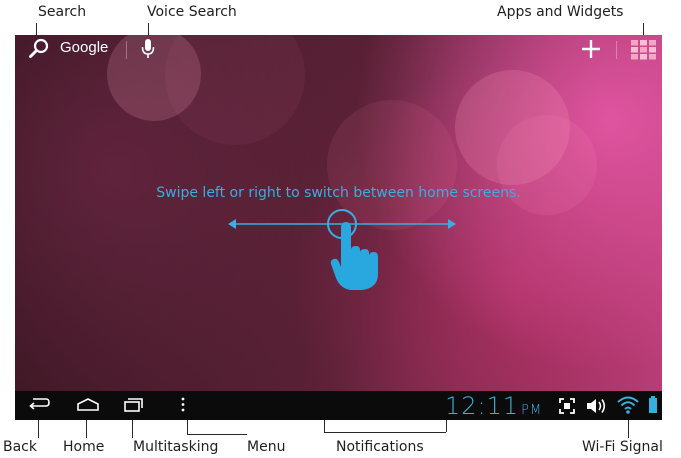 The width and height of the screenshot is (681, 458). I want to click on google-search-label: Google, so click(84, 47).